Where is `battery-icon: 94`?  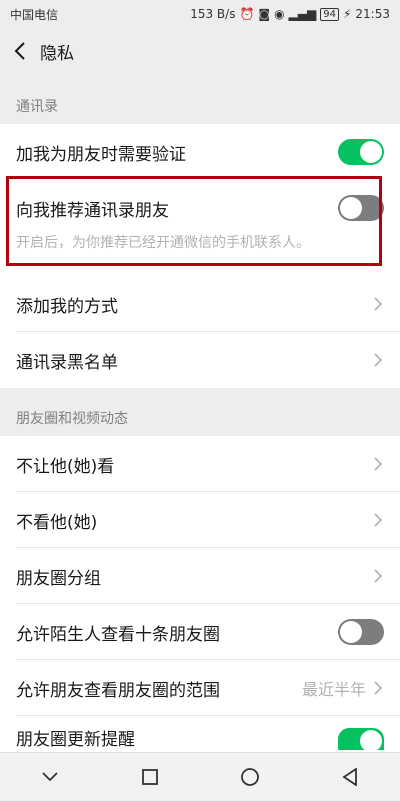 battery-icon: 94 is located at coordinates (329, 14).